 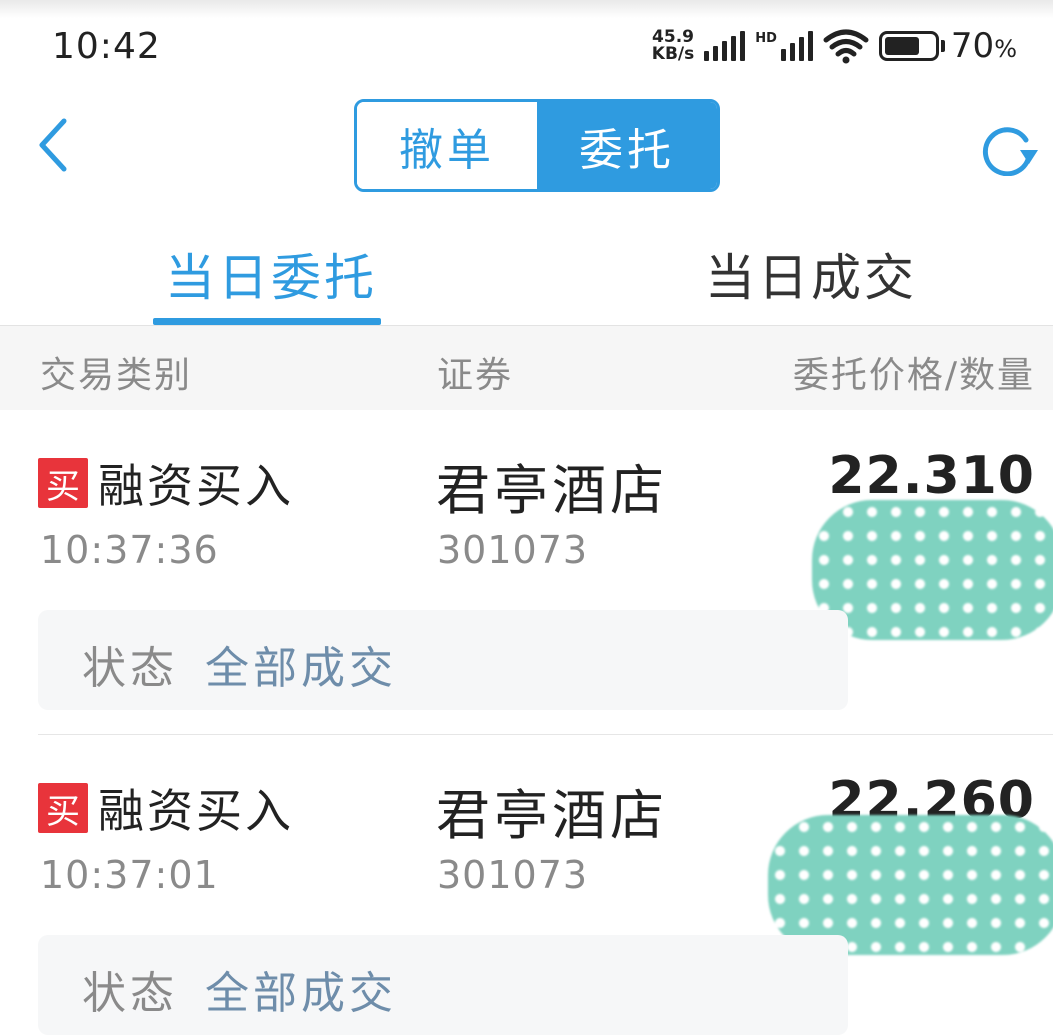 I want to click on status-time: 10:42, so click(x=106, y=46).